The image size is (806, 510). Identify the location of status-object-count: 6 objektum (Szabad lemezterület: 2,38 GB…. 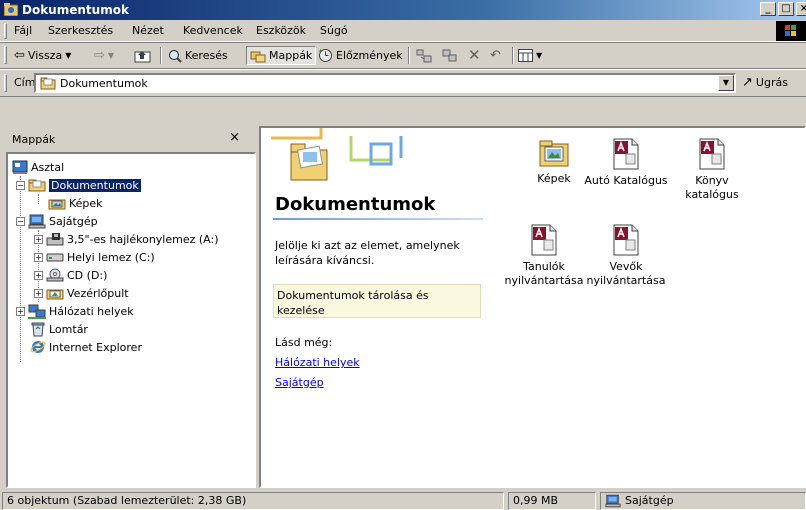
(253, 501).